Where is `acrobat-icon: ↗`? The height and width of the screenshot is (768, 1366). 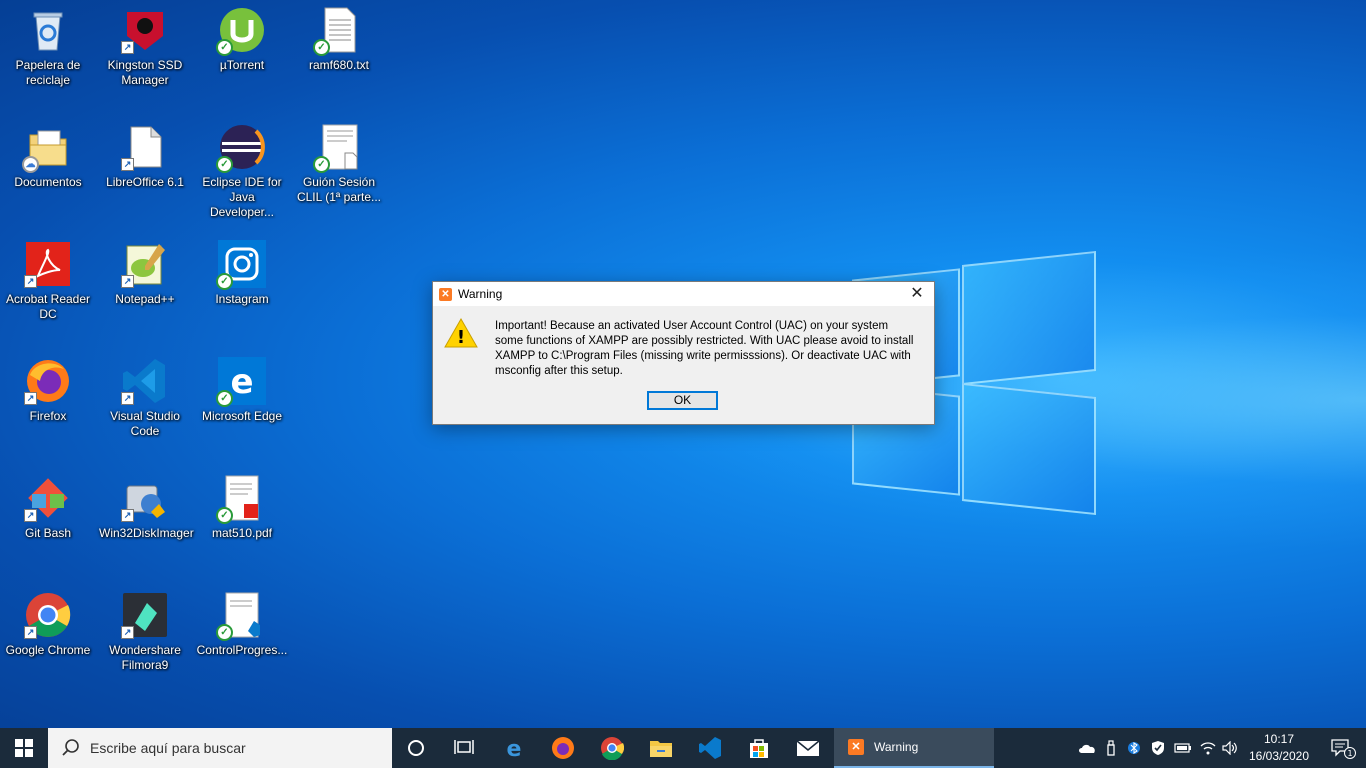 acrobat-icon: ↗ is located at coordinates (48, 264).